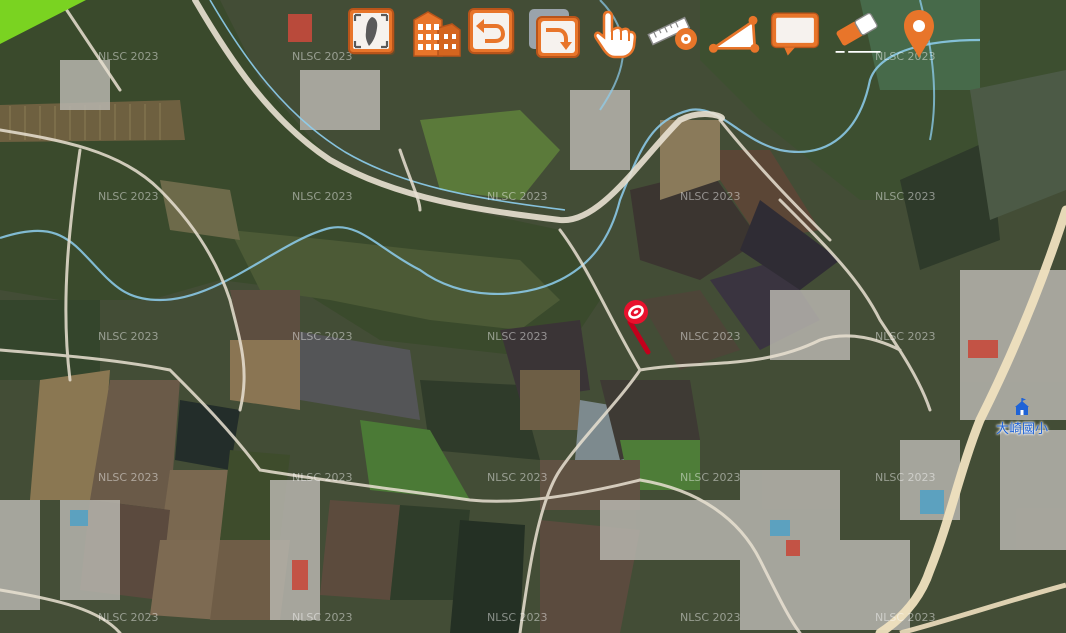  Describe the element at coordinates (371, 31) in the screenshot. I see `taiwan-full-extent-icon` at that location.